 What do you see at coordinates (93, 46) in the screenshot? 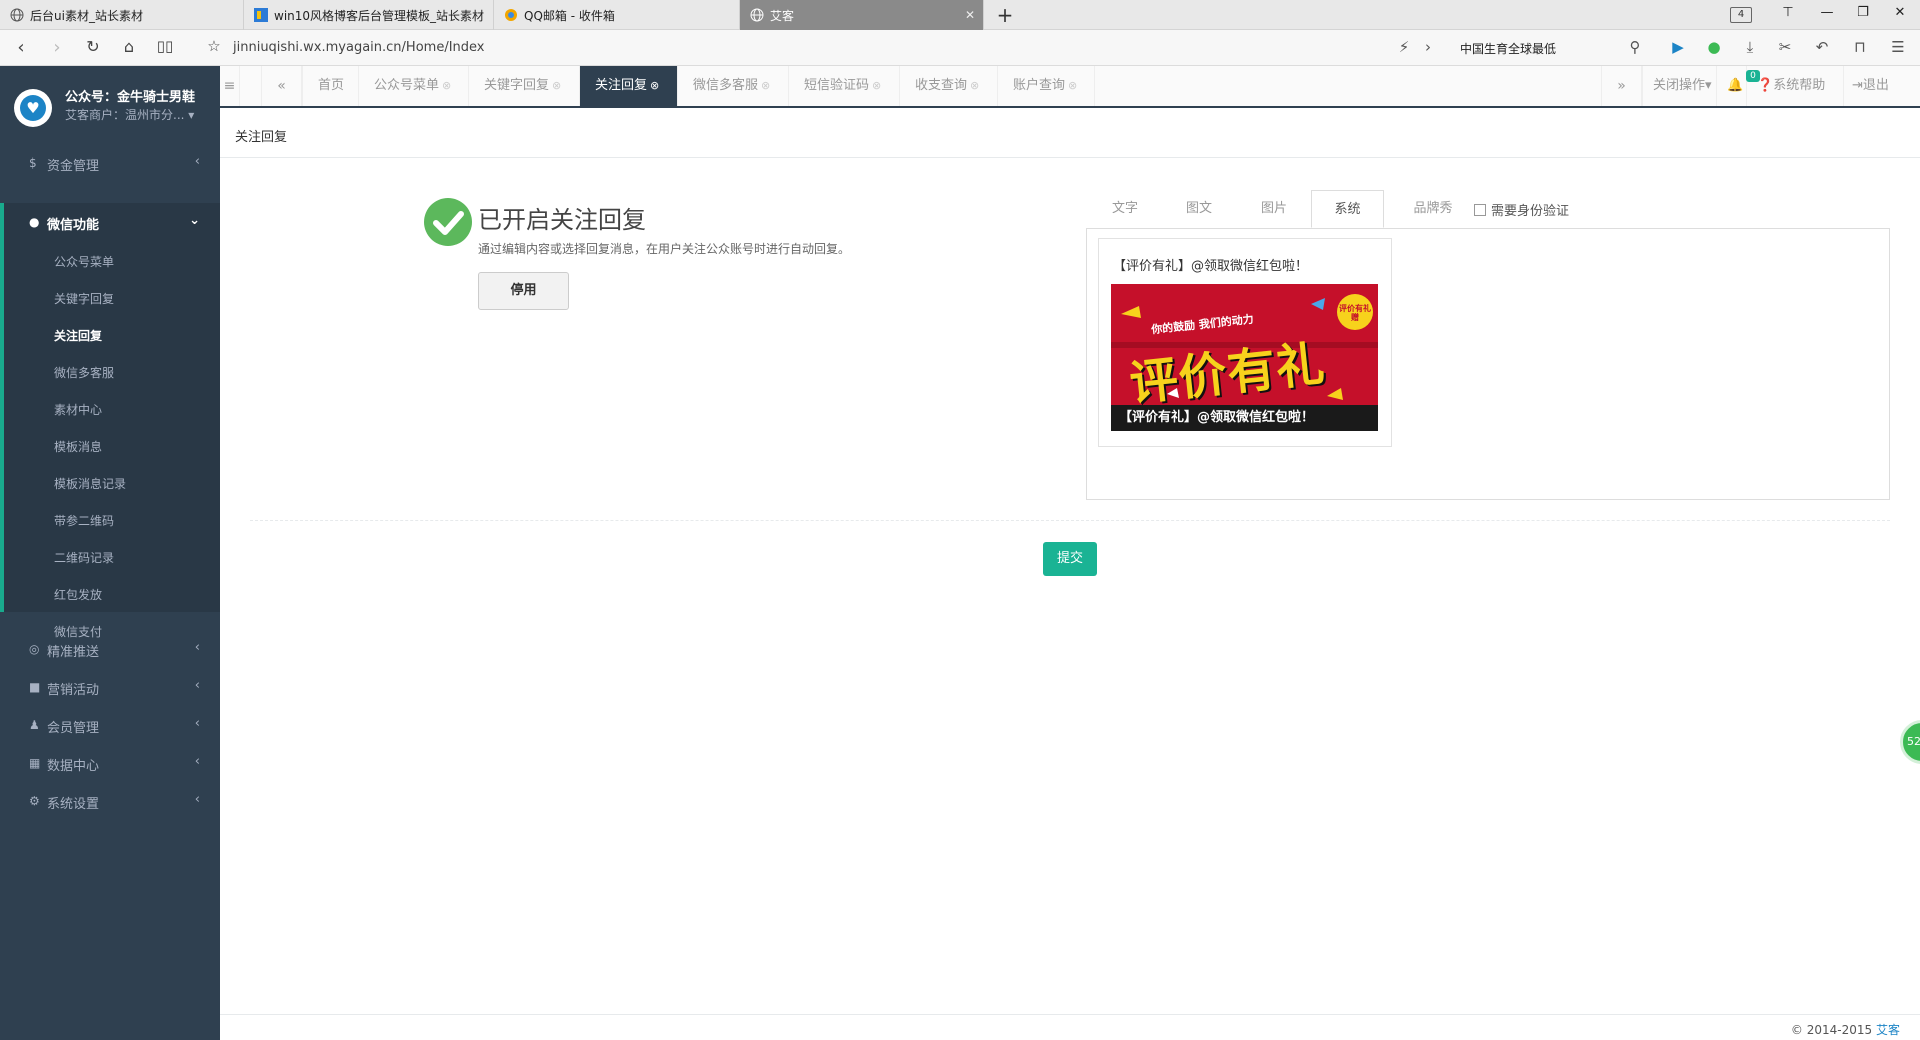
I see `reload-icon: ↻` at bounding box center [93, 46].